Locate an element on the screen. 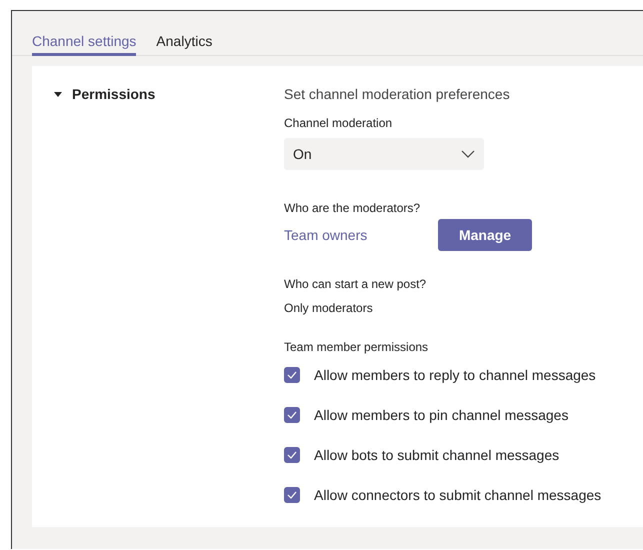 This screenshot has height=550, width=643. section-title: Permissions is located at coordinates (114, 94).